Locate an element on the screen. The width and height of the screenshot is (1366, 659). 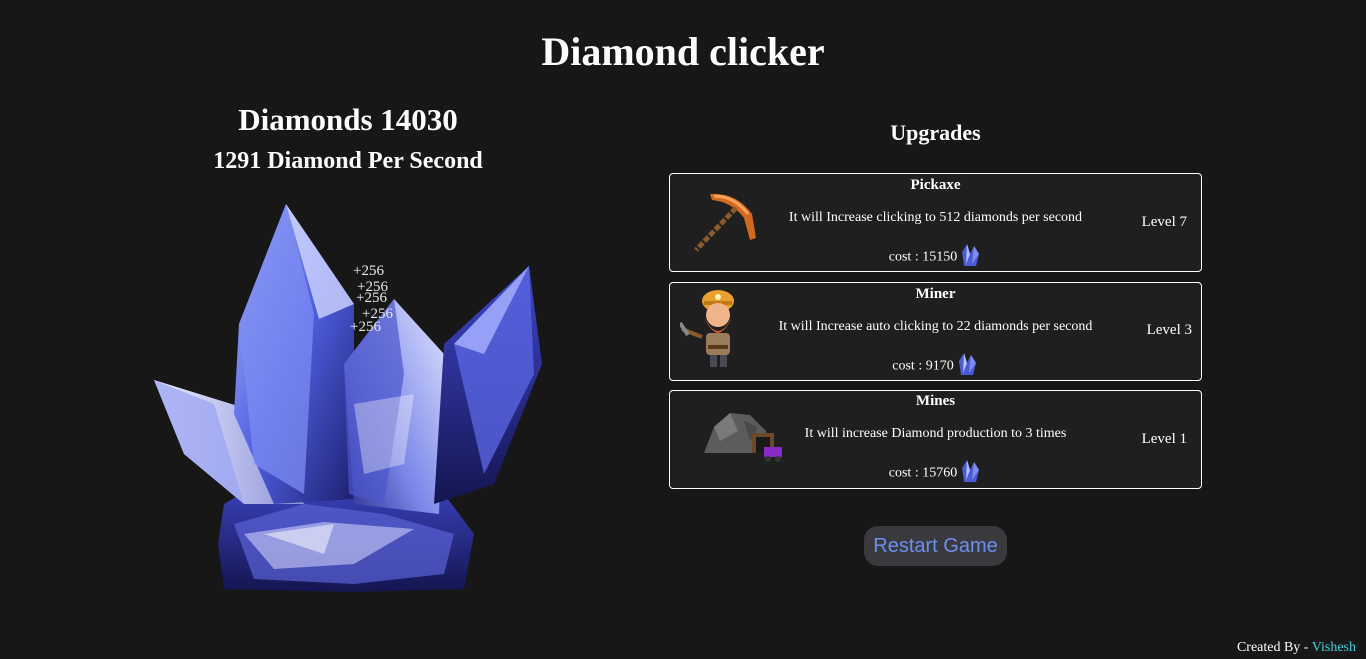
upgrade-name: Pickaxe is located at coordinates (935, 185).